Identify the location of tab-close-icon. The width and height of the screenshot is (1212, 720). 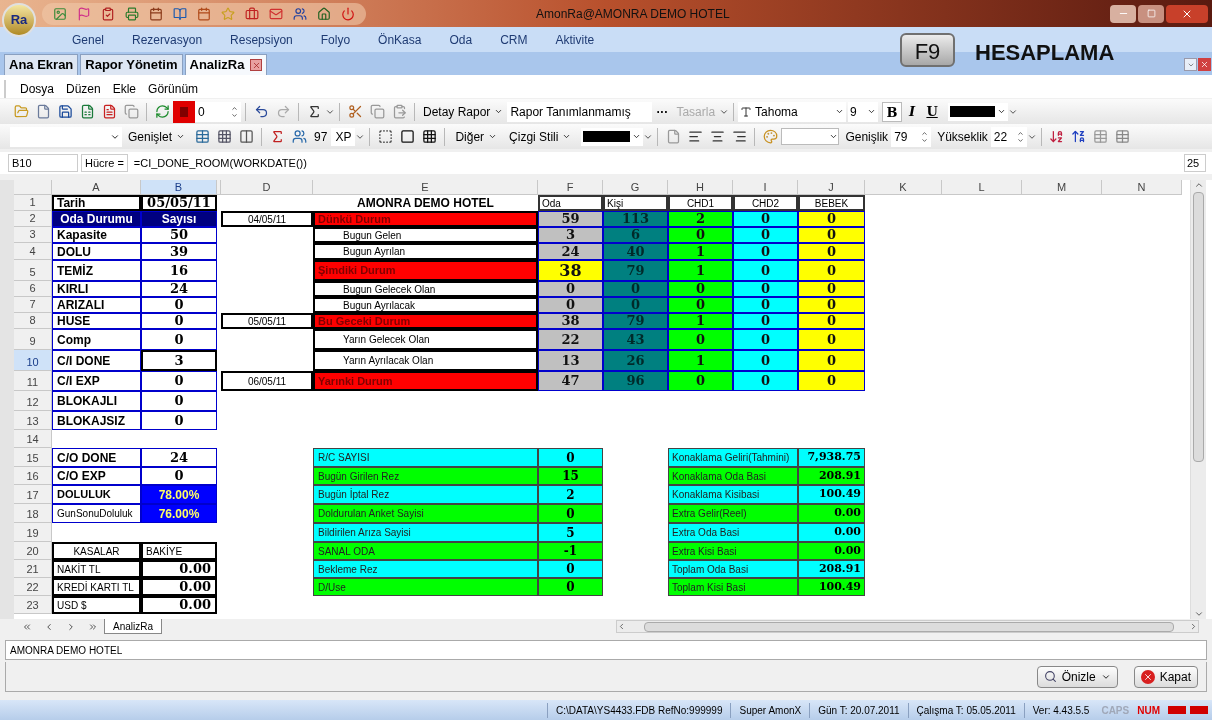
(256, 65).